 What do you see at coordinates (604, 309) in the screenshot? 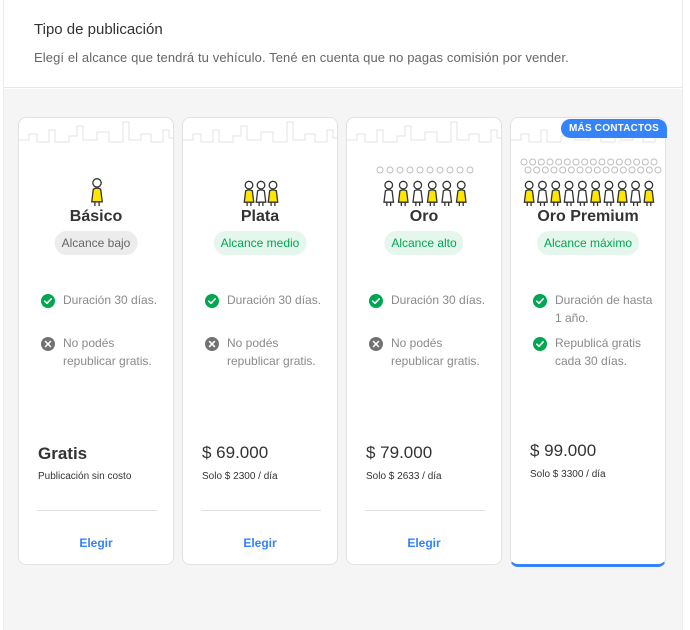
I see `feature-text: Duración de hasta 1 año.` at bounding box center [604, 309].